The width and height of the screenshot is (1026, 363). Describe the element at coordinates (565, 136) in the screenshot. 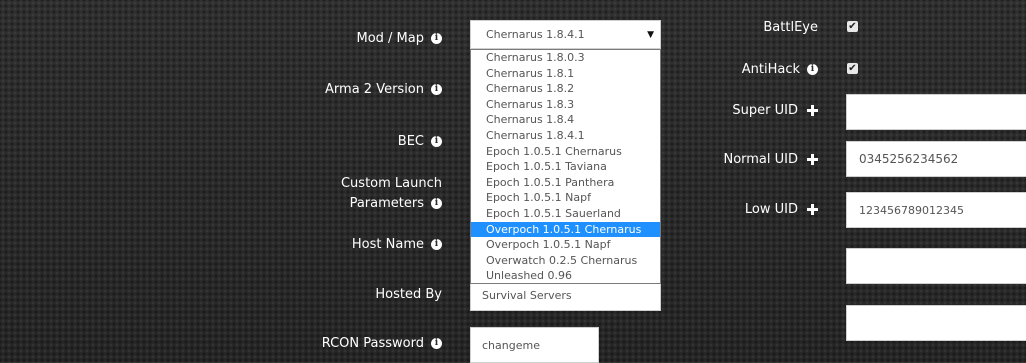

I see `dropdown-option: Chernarus 1.8.4.1` at that location.